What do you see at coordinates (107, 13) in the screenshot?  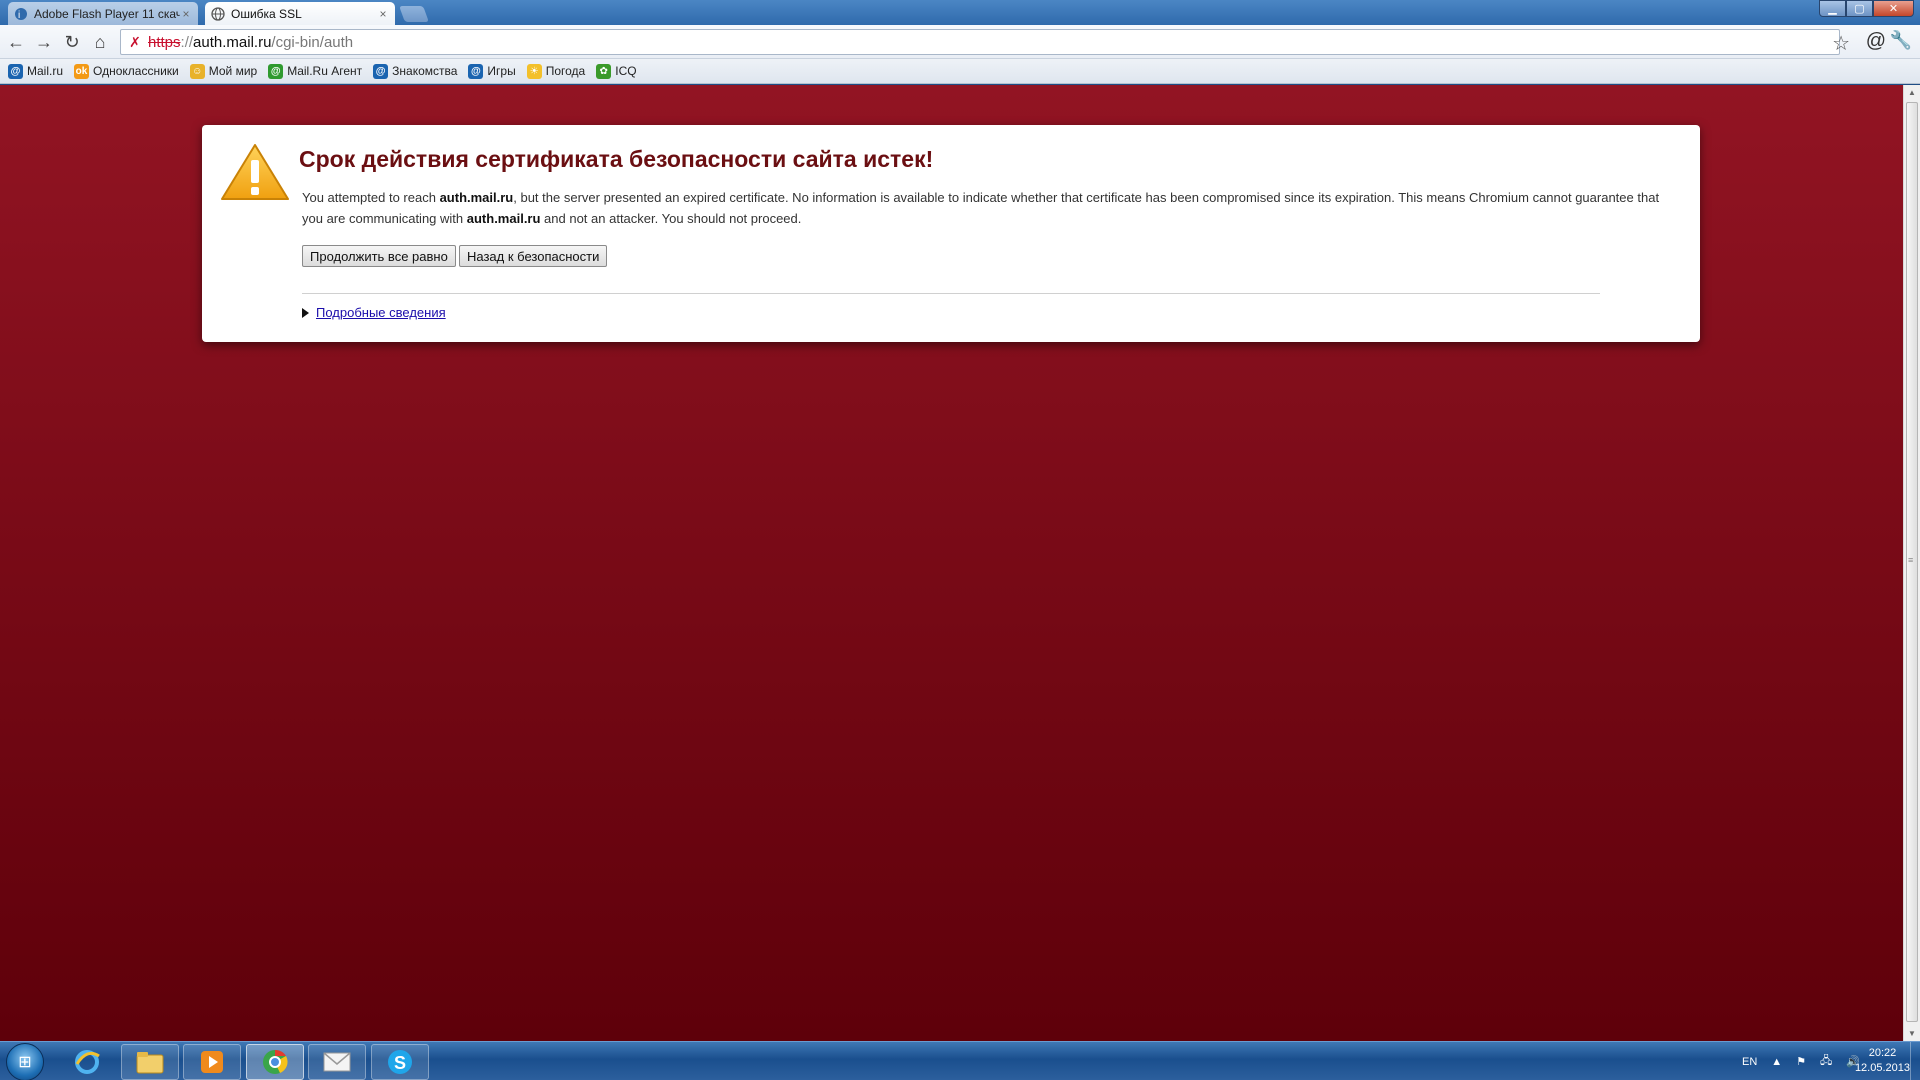 I see `tab-title: Adobe Flash Player 11 скачать` at bounding box center [107, 13].